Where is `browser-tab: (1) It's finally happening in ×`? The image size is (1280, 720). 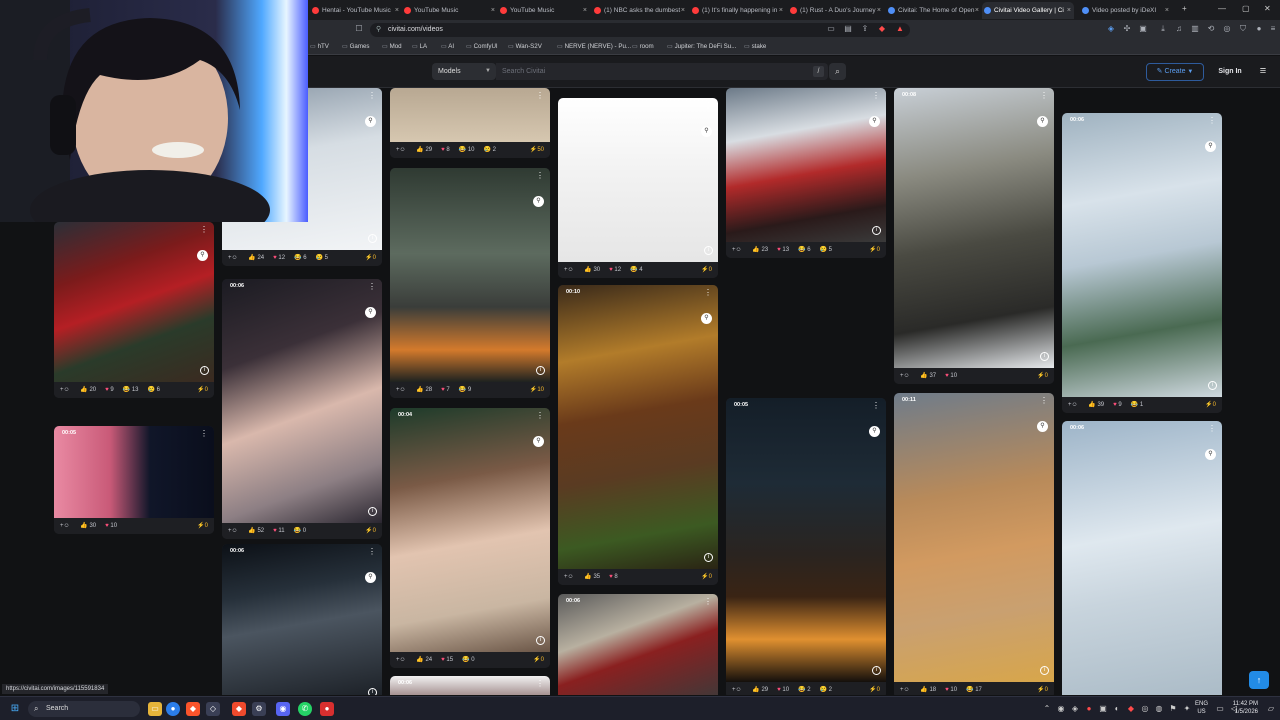
browser-tab: (1) It's finally happening in × is located at coordinates (738, 10).